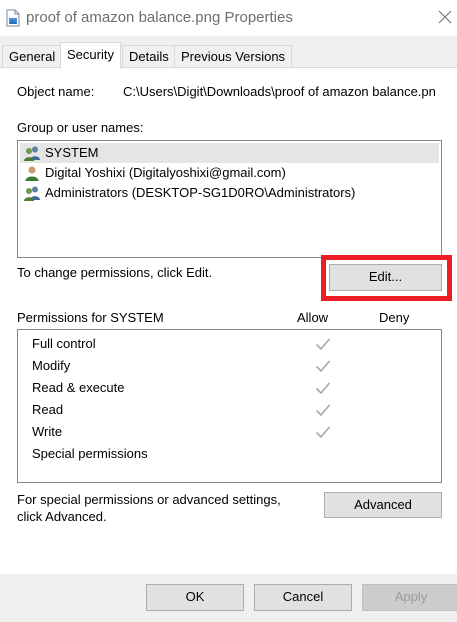 The width and height of the screenshot is (457, 622). I want to click on window-title: proof of amazon balance.png Properties, so click(159, 17).